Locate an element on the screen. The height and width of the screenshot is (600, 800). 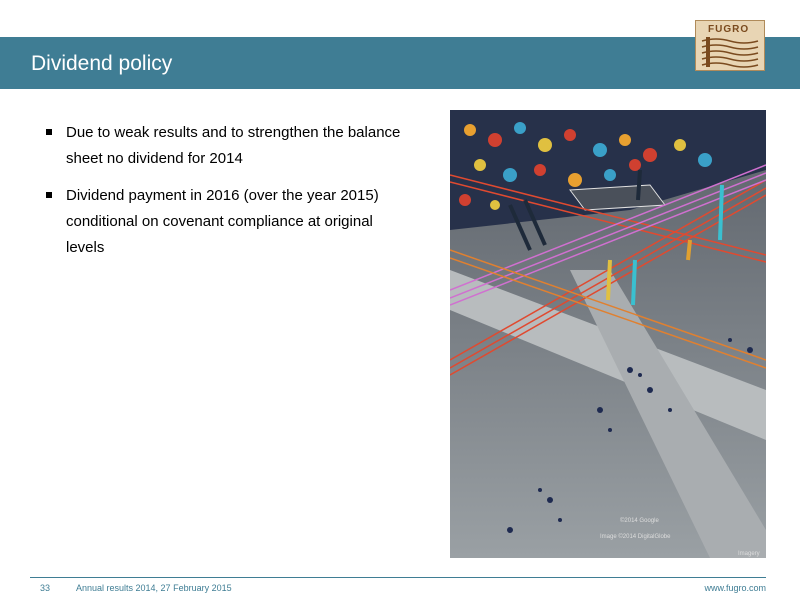
logo-waves-icon is located at coordinates (730, 52).